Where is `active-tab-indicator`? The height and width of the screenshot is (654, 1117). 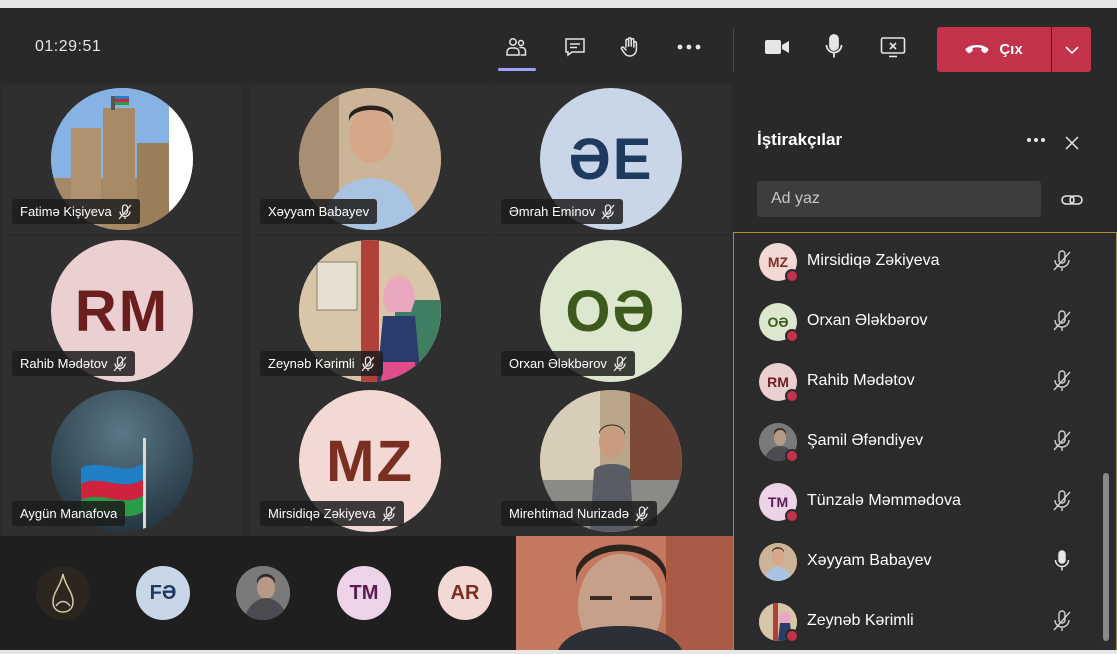 active-tab-indicator is located at coordinates (517, 69).